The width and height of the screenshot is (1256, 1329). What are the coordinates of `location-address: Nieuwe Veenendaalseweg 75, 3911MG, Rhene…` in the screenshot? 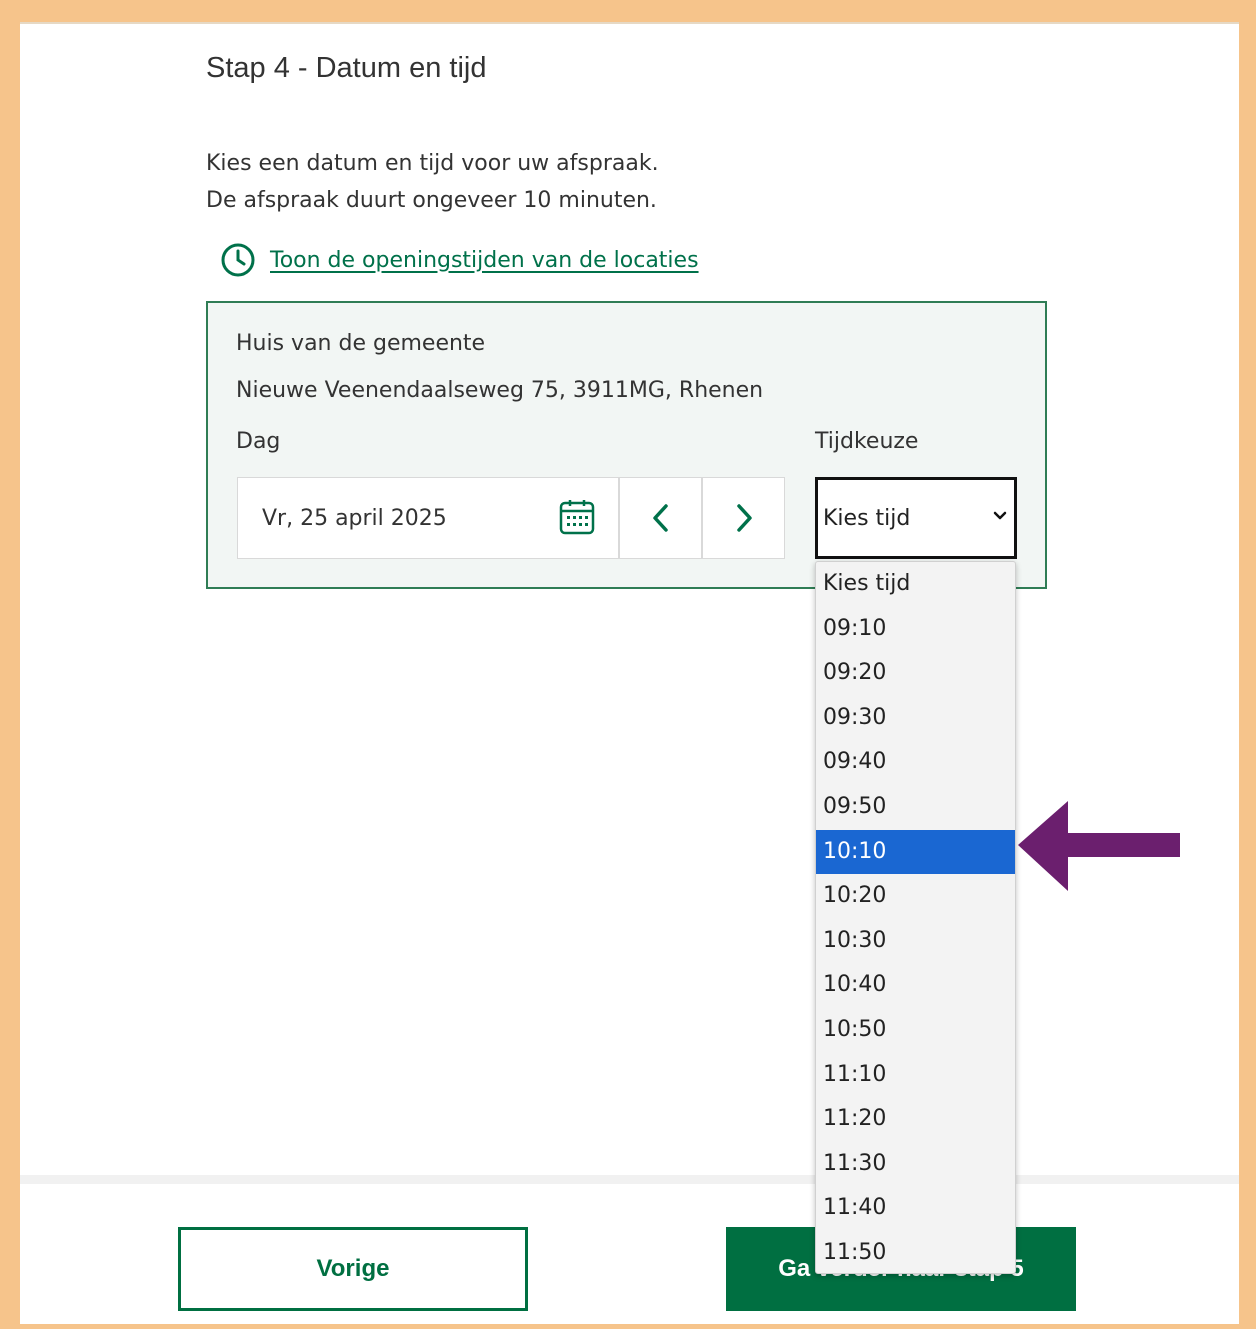 It's located at (500, 390).